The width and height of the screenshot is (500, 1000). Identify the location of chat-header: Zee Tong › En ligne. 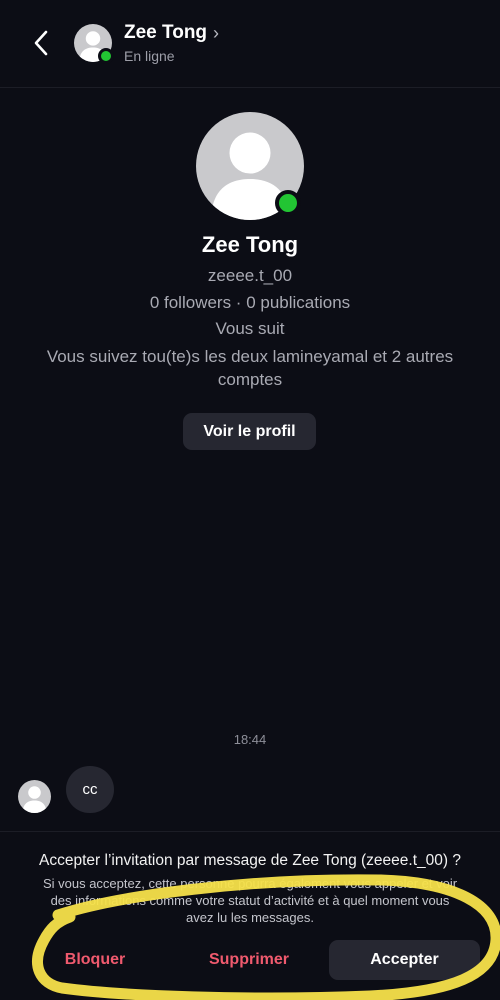
(250, 44).